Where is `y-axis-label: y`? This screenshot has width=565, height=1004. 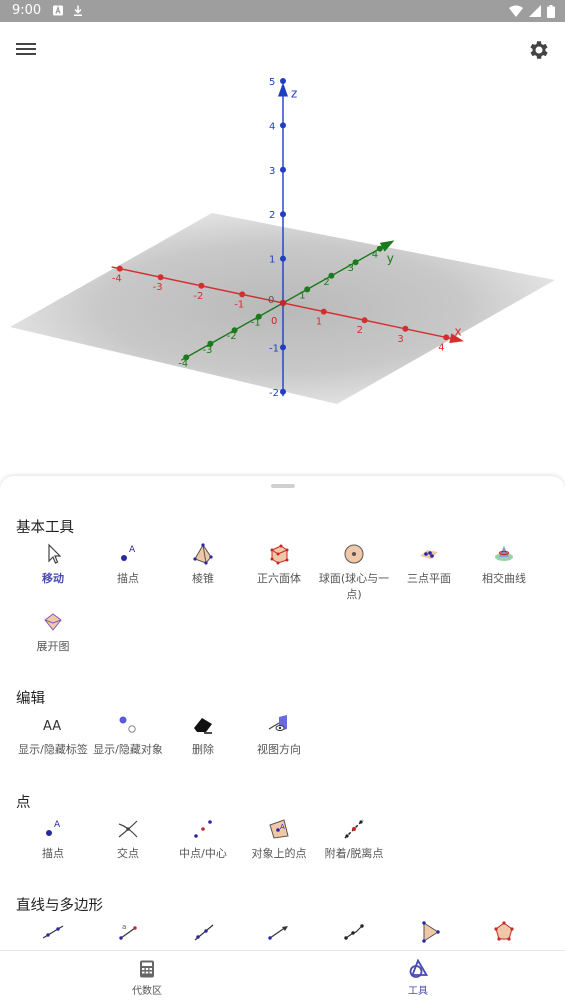
y-axis-label: y is located at coordinates (390, 258).